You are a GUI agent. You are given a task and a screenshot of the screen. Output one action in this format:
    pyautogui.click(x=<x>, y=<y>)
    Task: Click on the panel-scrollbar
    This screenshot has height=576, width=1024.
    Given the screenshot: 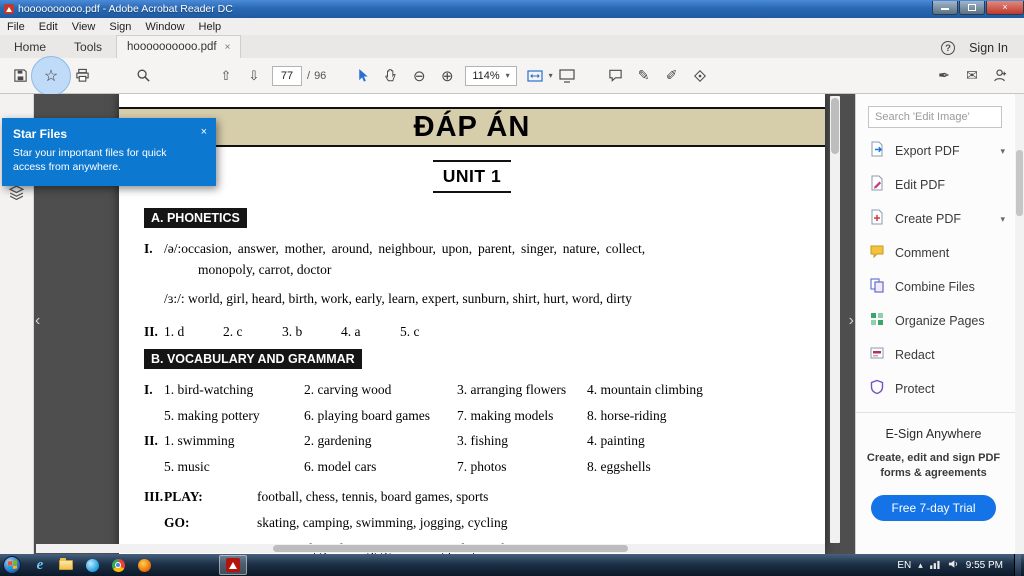 What is the action you would take?
    pyautogui.click(x=1019, y=324)
    